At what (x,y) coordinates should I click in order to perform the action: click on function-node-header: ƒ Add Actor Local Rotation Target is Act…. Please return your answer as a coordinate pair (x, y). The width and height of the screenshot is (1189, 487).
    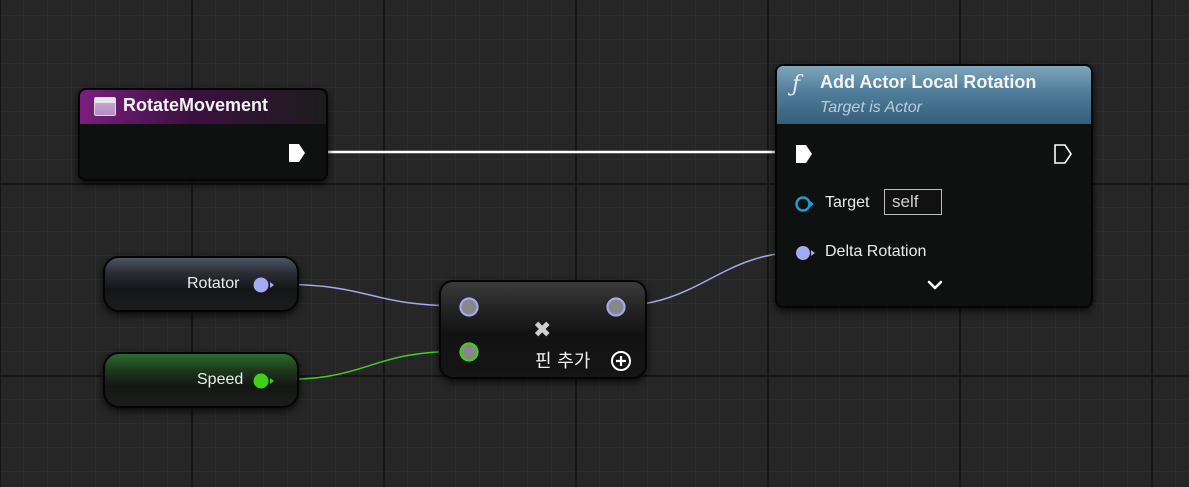
    Looking at the image, I should click on (934, 95).